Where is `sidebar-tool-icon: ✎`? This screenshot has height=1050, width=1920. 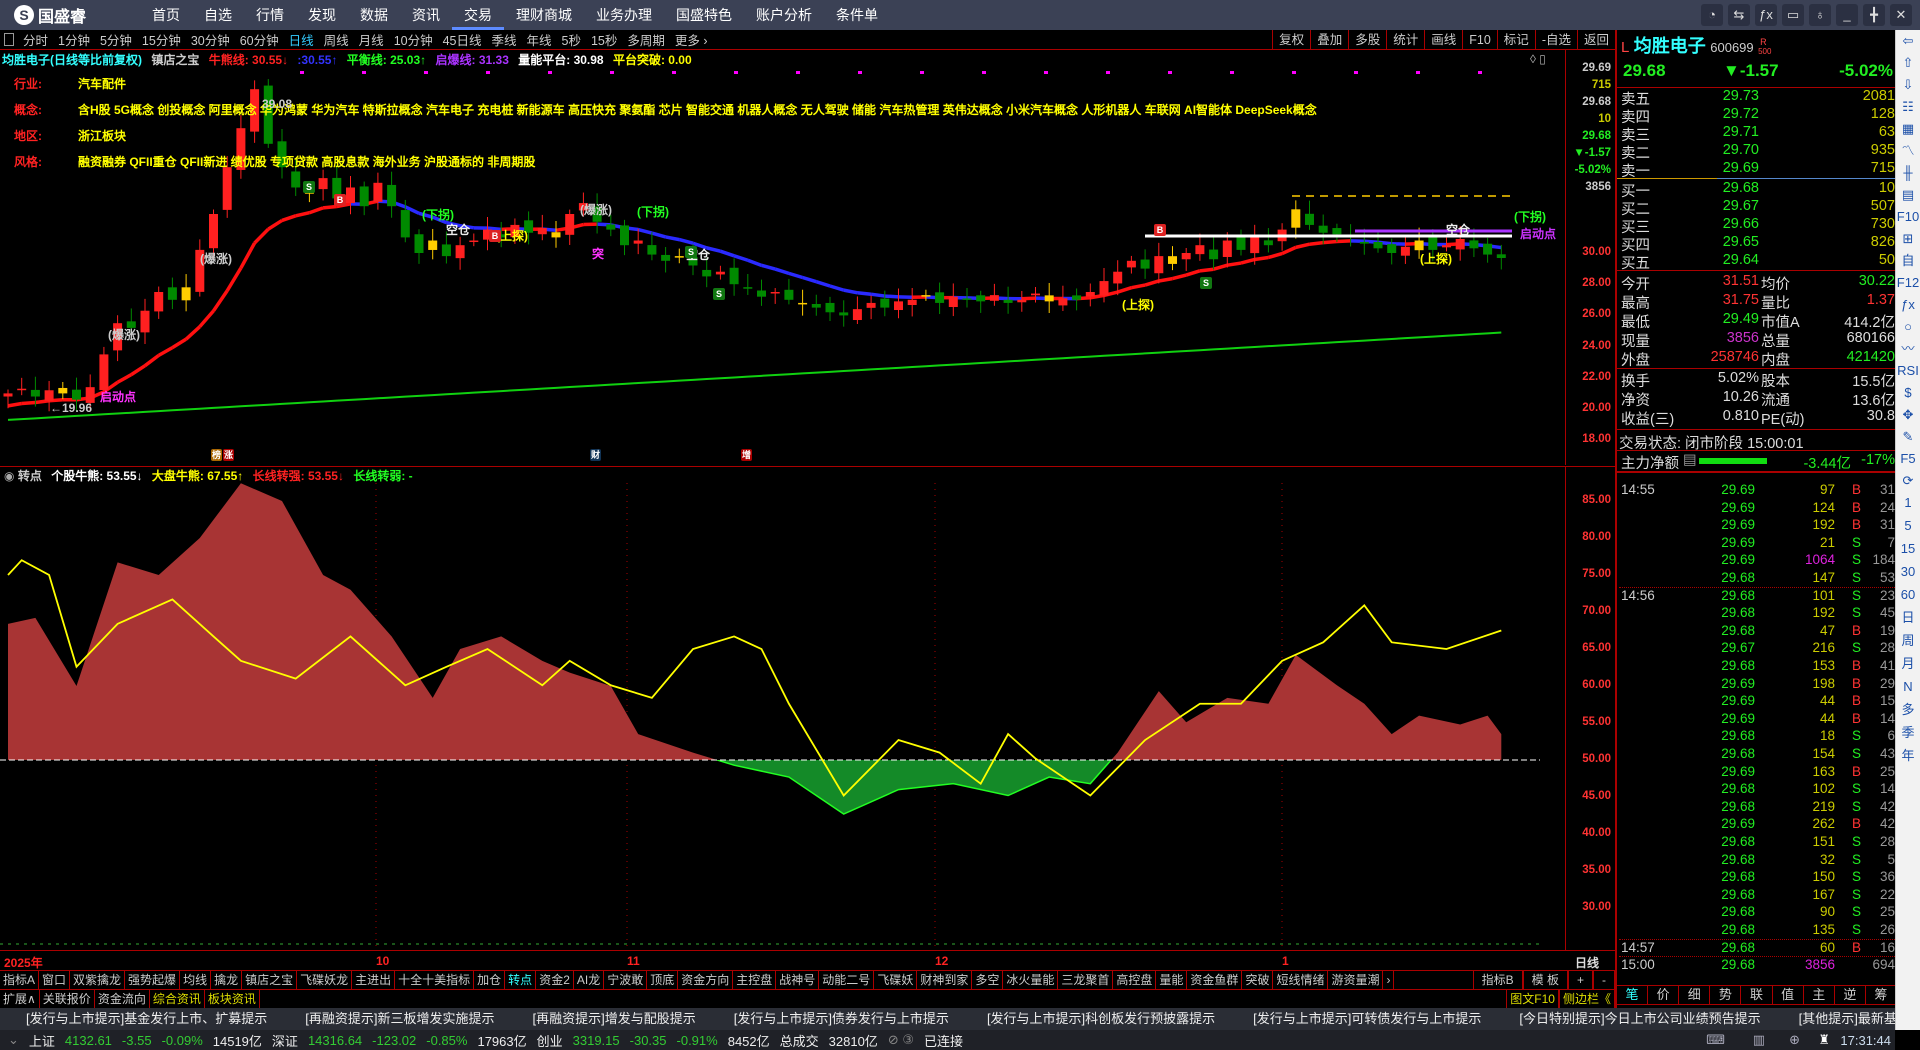 sidebar-tool-icon: ✎ is located at coordinates (1908, 437).